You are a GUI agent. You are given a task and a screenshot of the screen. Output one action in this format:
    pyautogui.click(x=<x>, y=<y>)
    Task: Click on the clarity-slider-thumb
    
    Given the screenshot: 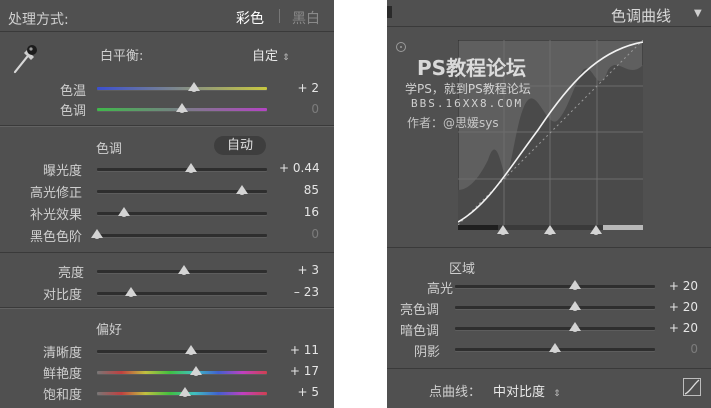 What is the action you would take?
    pyautogui.click(x=190, y=350)
    